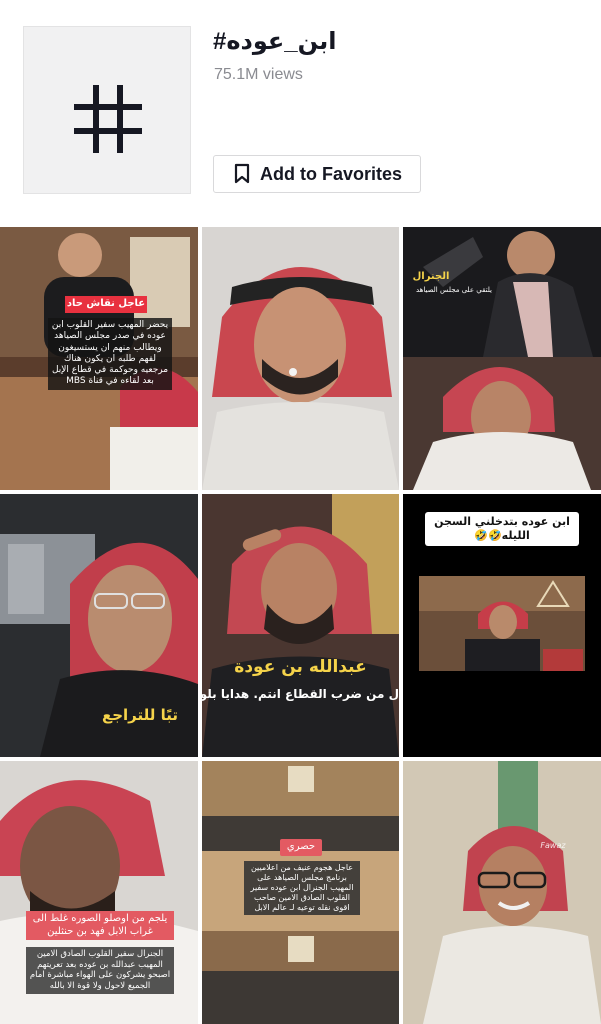  Describe the element at coordinates (553, 845) in the screenshot. I see `video-watermark: Fawaz` at that location.